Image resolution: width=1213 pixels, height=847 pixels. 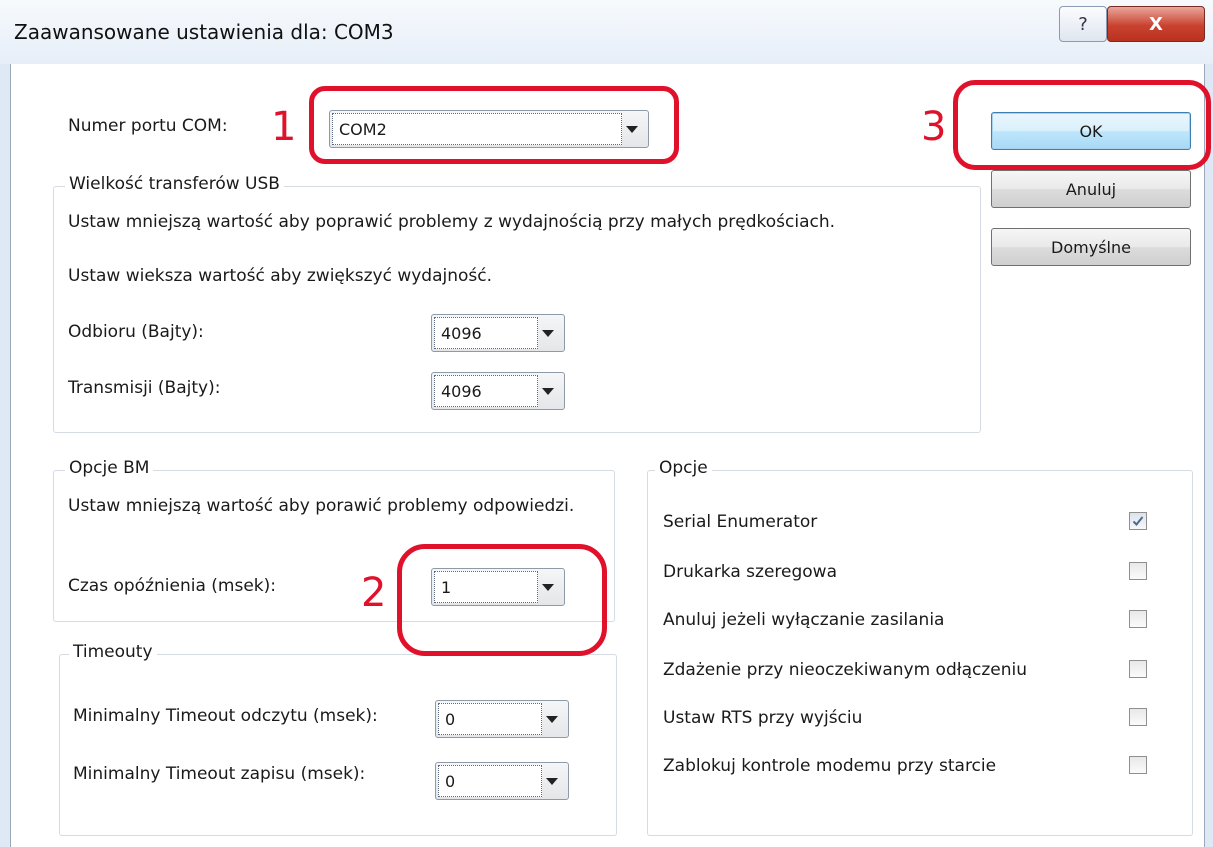 What do you see at coordinates (490, 719) in the screenshot?
I see `read-timeout-value: 0` at bounding box center [490, 719].